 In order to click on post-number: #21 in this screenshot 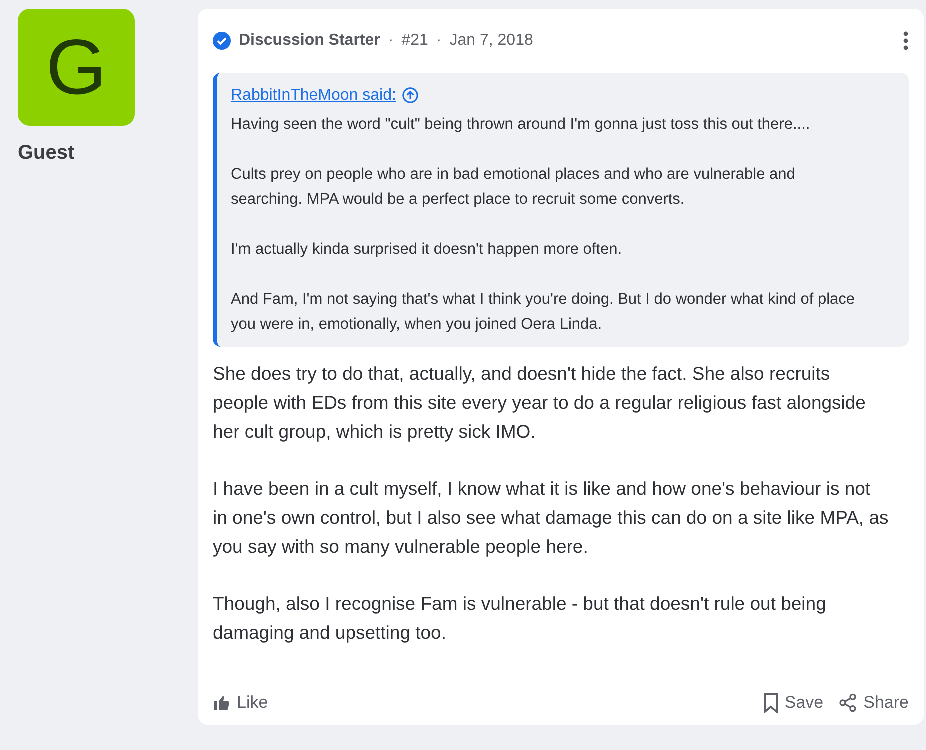, I will do `click(415, 41)`.